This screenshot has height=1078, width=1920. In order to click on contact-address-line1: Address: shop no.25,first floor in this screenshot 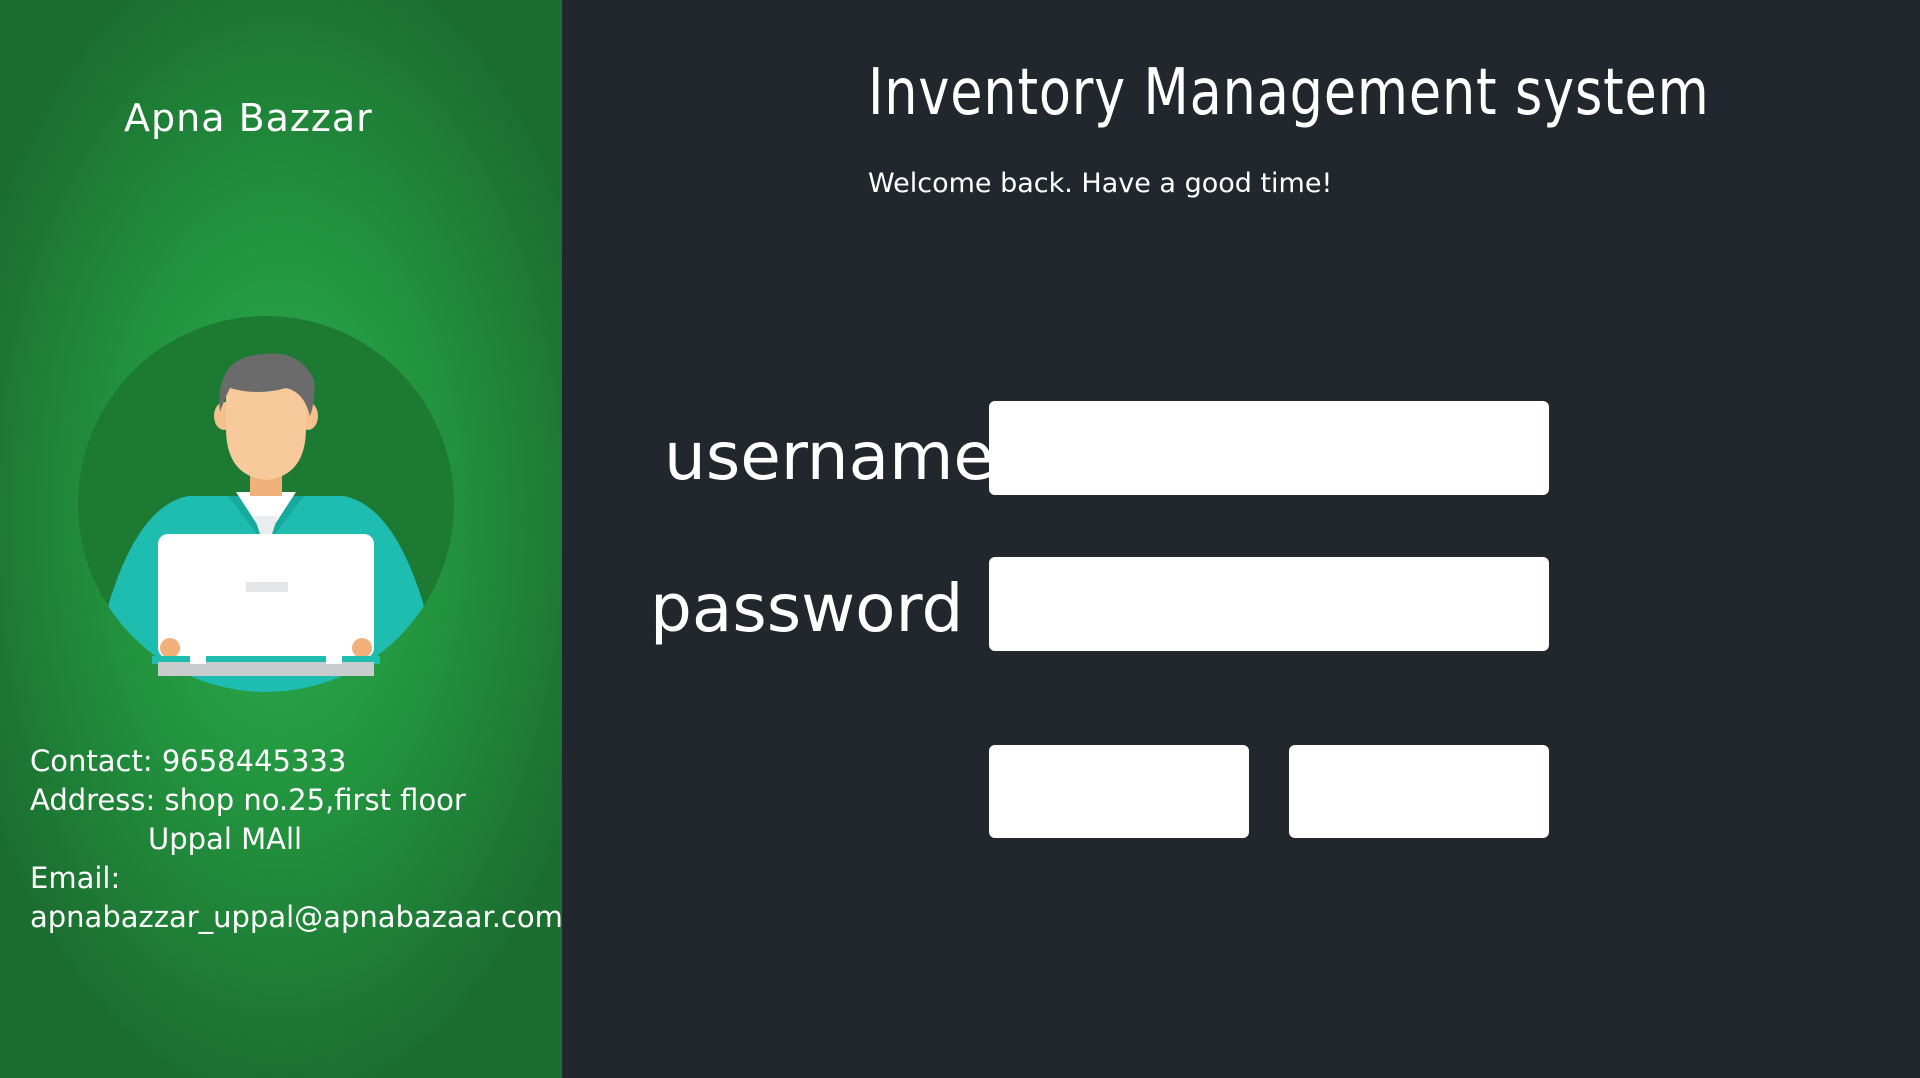, I will do `click(248, 800)`.